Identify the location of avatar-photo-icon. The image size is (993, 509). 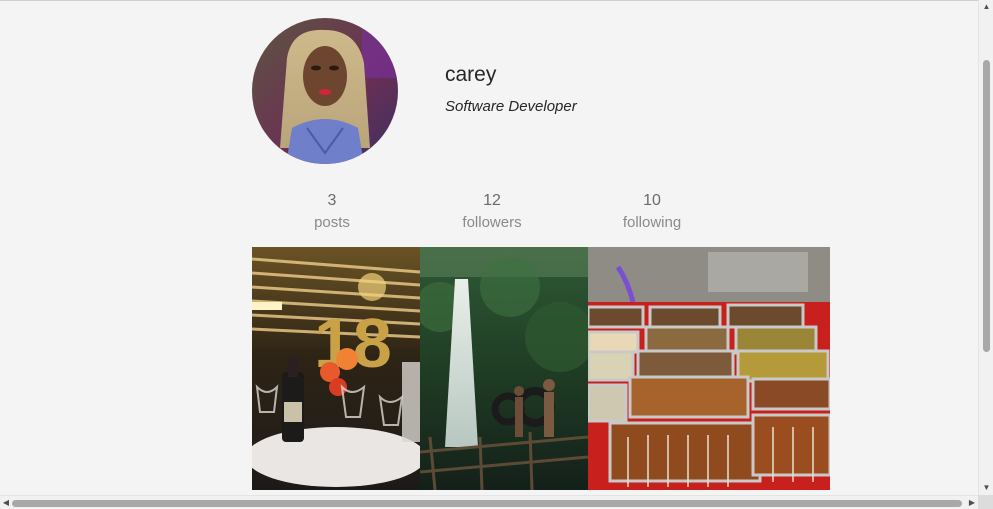
(325, 91).